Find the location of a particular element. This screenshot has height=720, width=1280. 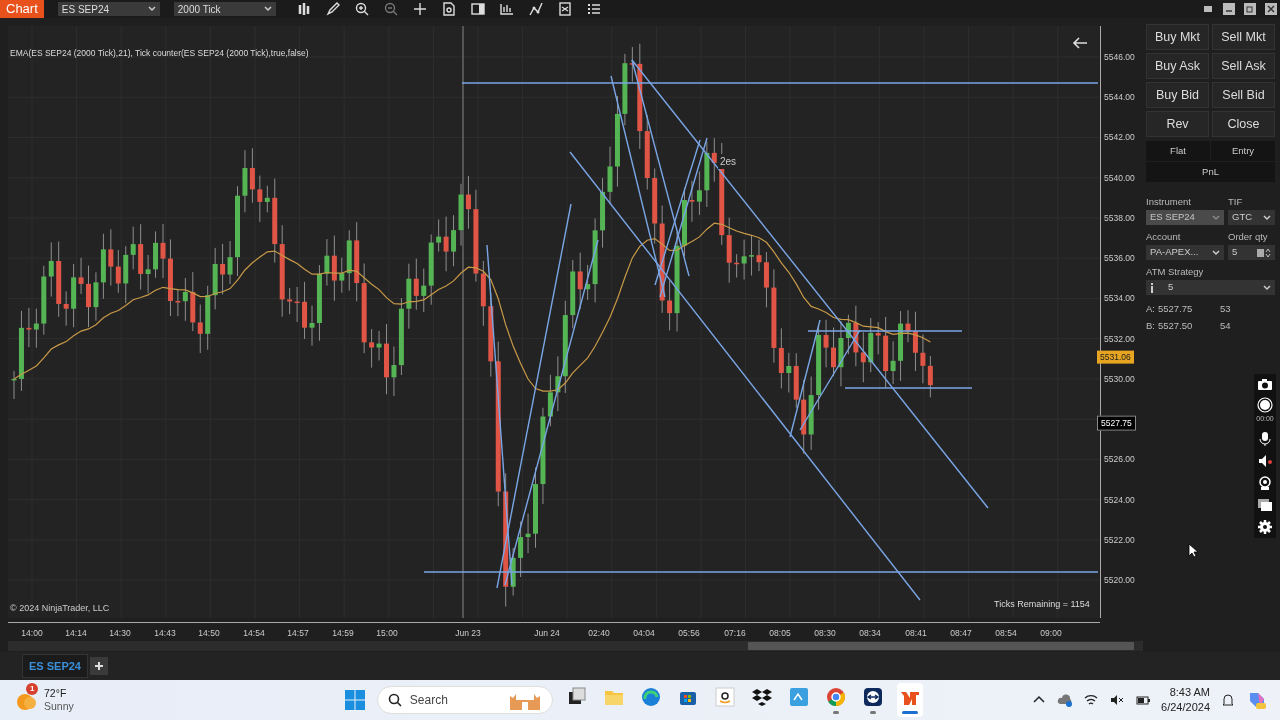

clock-date: 6/24/2024 is located at coordinates (1185, 707).